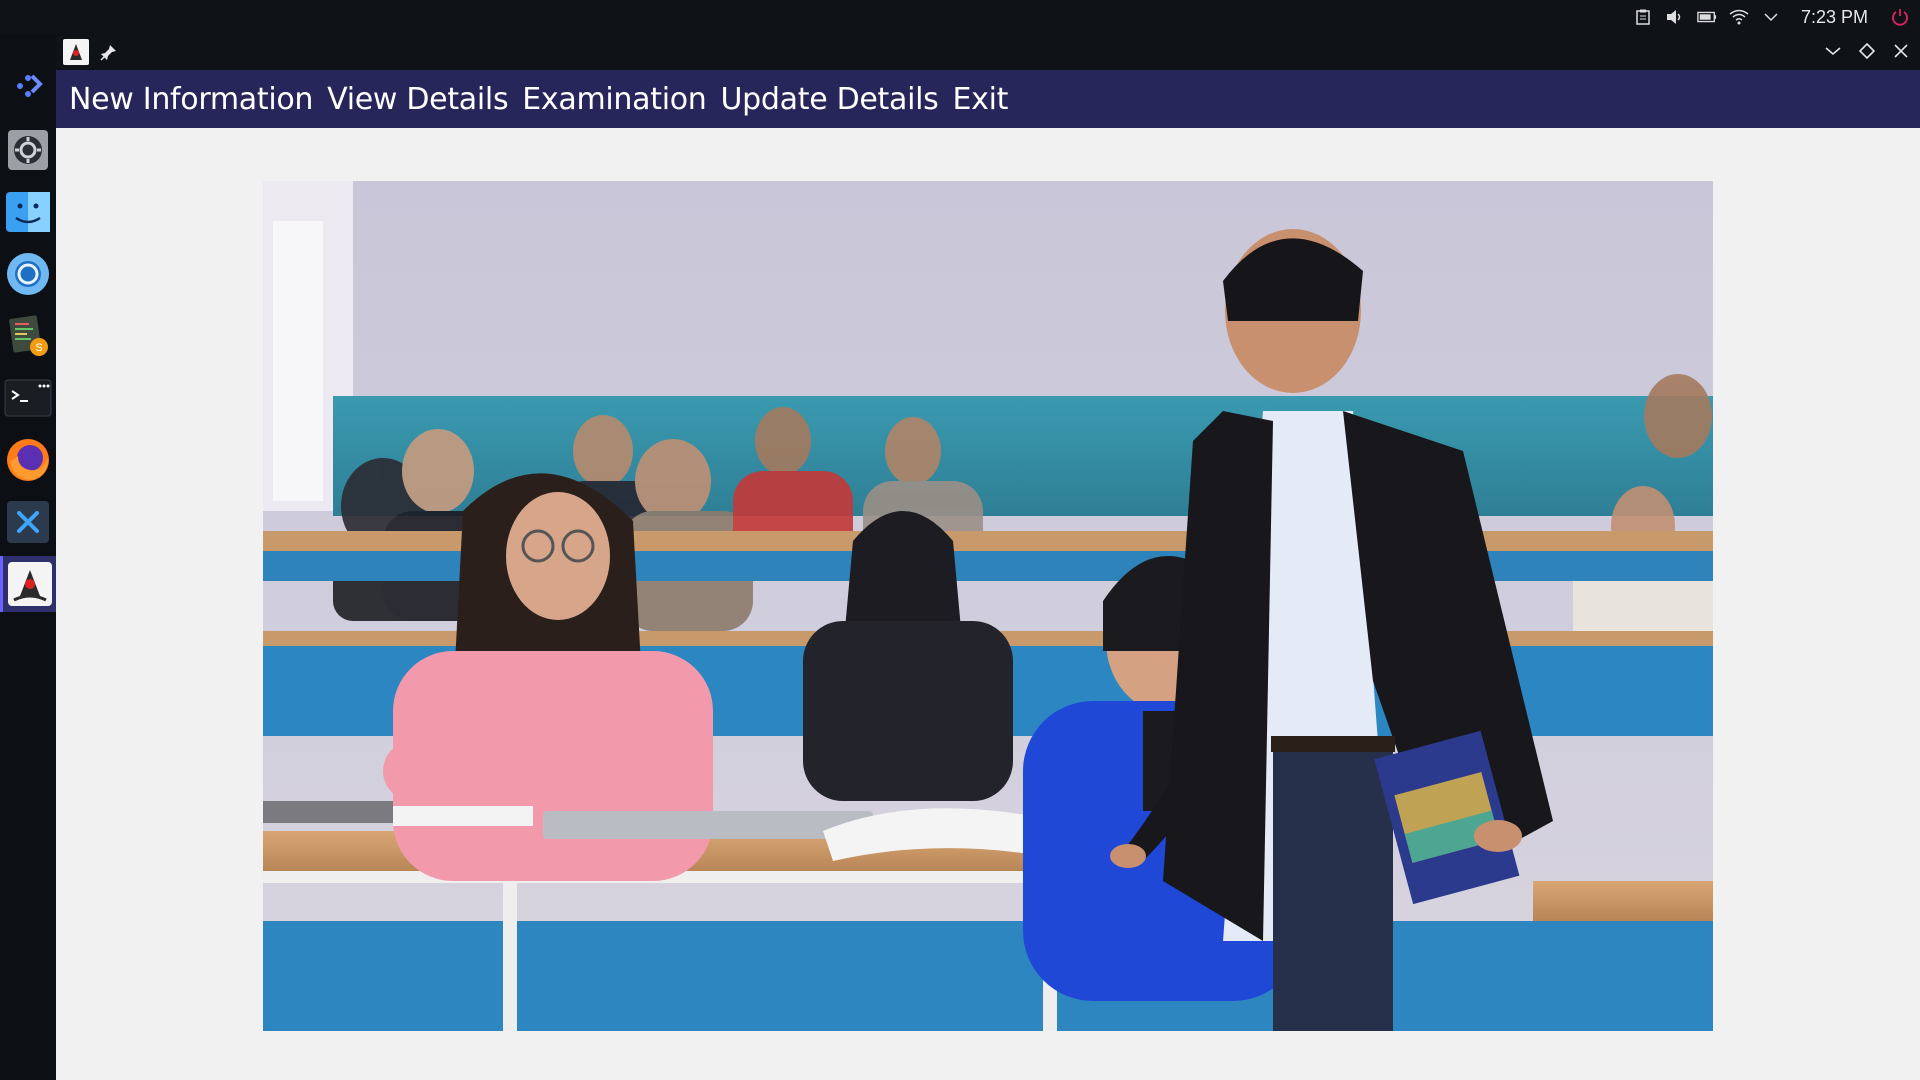 The width and height of the screenshot is (1920, 1080). What do you see at coordinates (76, 52) in the screenshot?
I see `app-icon` at bounding box center [76, 52].